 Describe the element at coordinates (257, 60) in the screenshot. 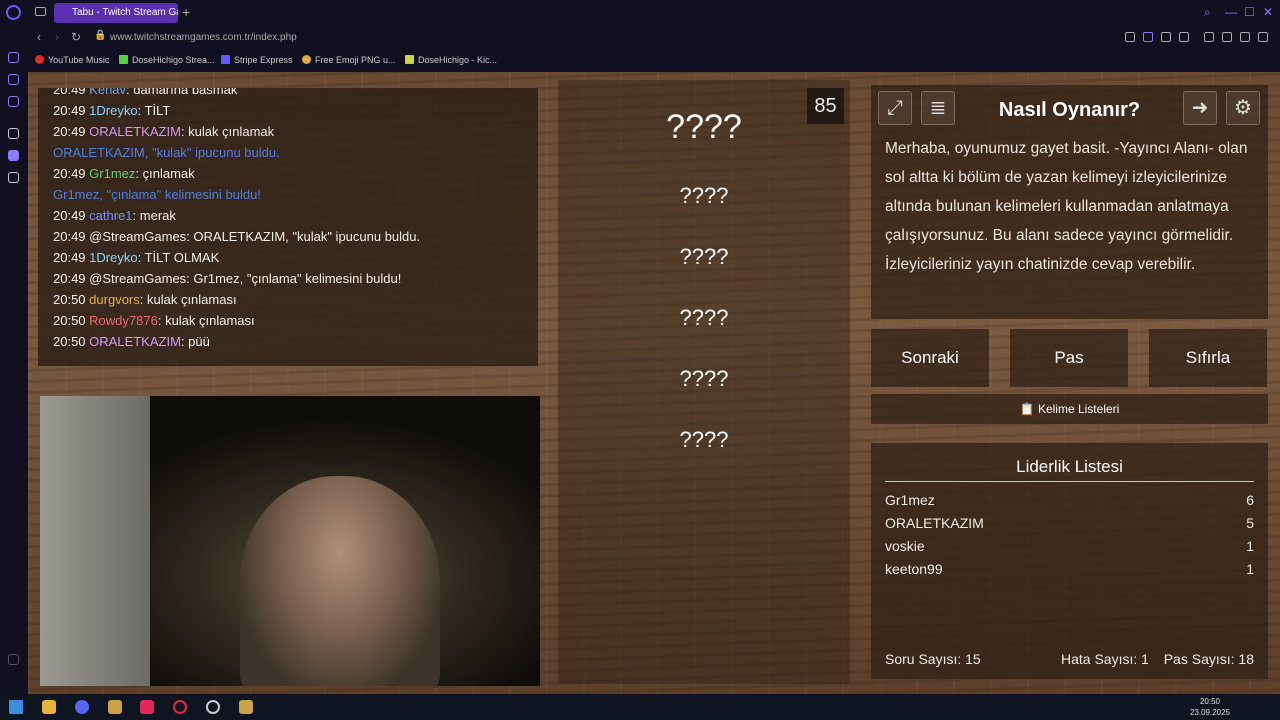

I see `bookmark-stripe-express: Stripe Express` at that location.